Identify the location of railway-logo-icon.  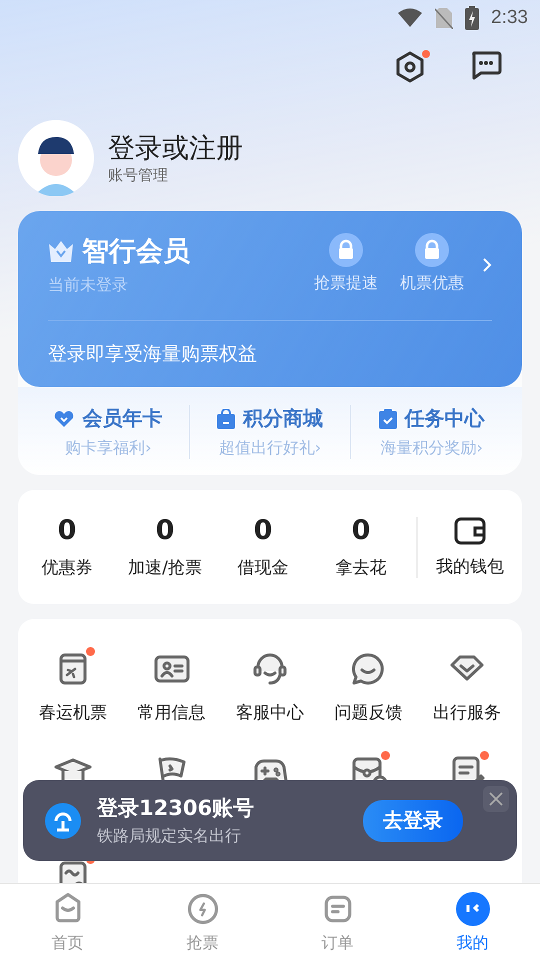
(63, 820).